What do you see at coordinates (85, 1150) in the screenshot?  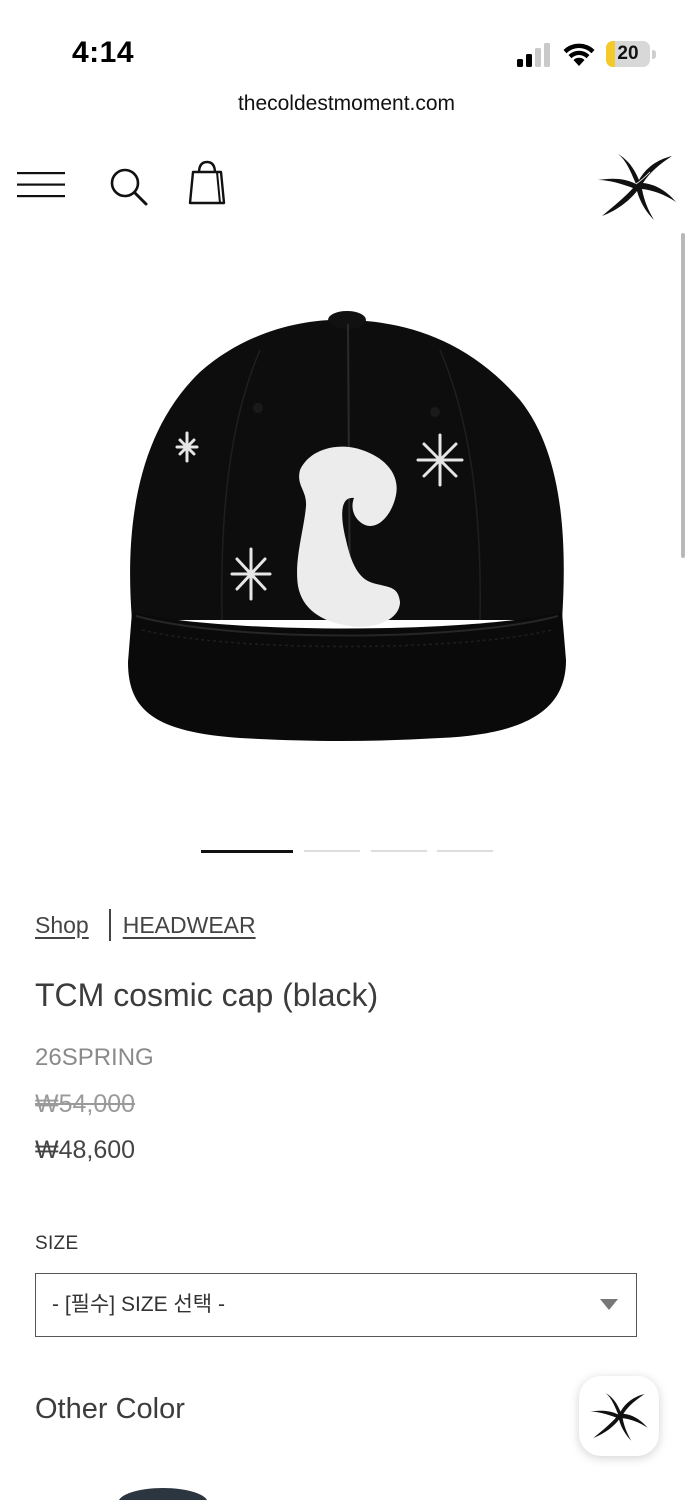 I see `sale-price: ₩48,600` at bounding box center [85, 1150].